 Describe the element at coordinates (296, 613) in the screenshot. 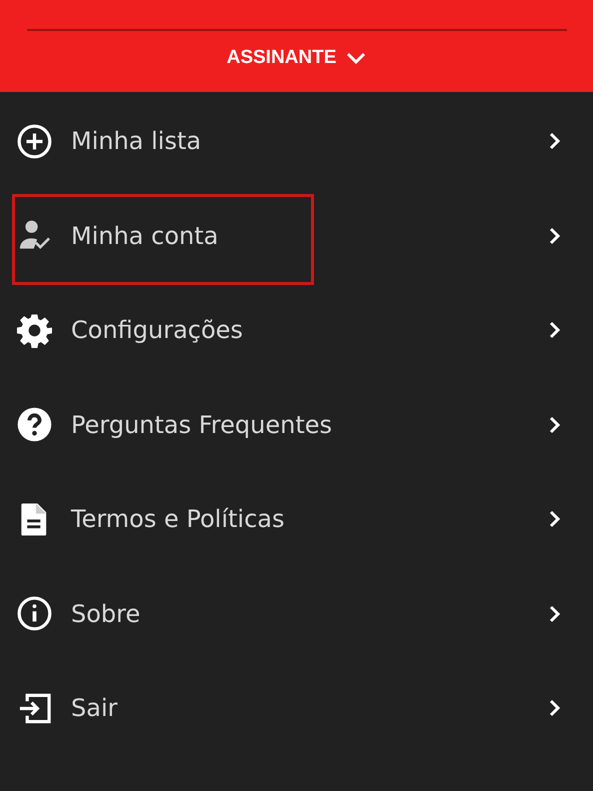

I see `menu-item: Sobre` at that location.